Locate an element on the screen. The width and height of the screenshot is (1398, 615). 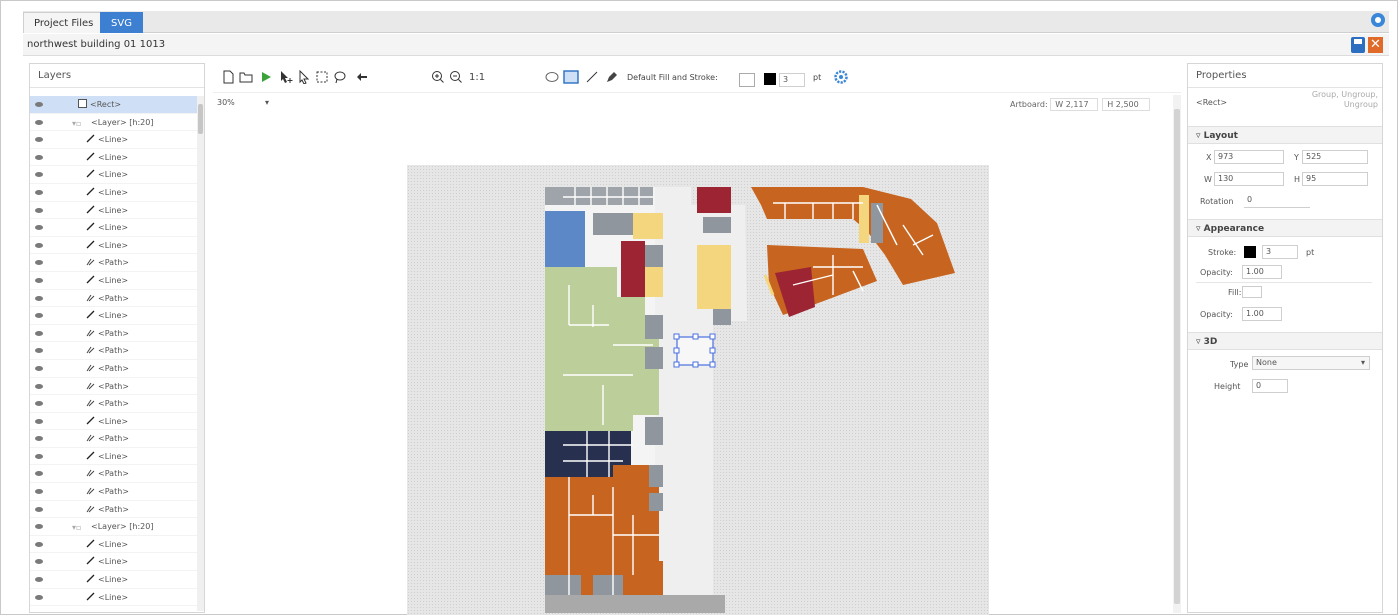
rotation-input: 0 is located at coordinates (1277, 201).